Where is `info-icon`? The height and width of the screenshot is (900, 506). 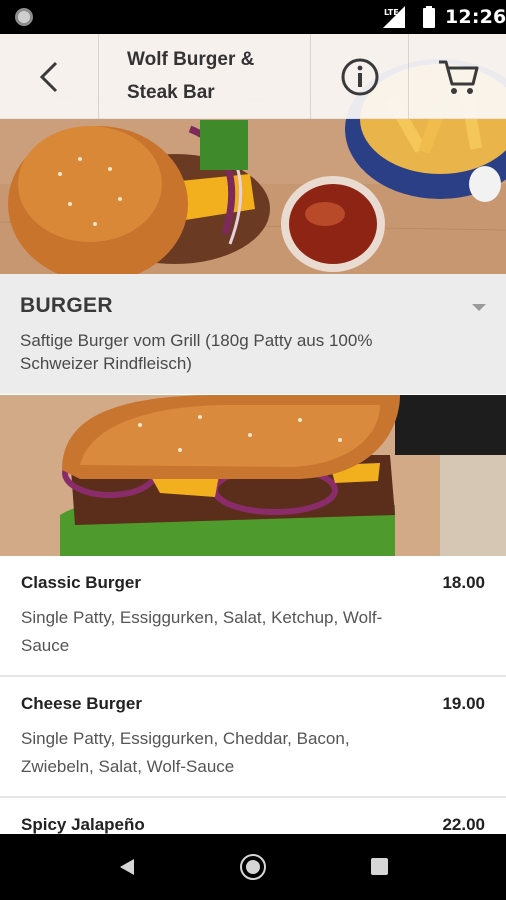 info-icon is located at coordinates (359, 76).